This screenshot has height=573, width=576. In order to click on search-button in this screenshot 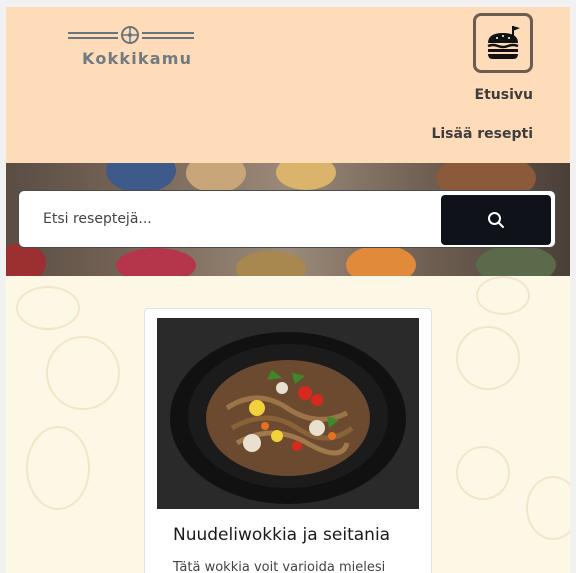, I will do `click(496, 220)`.